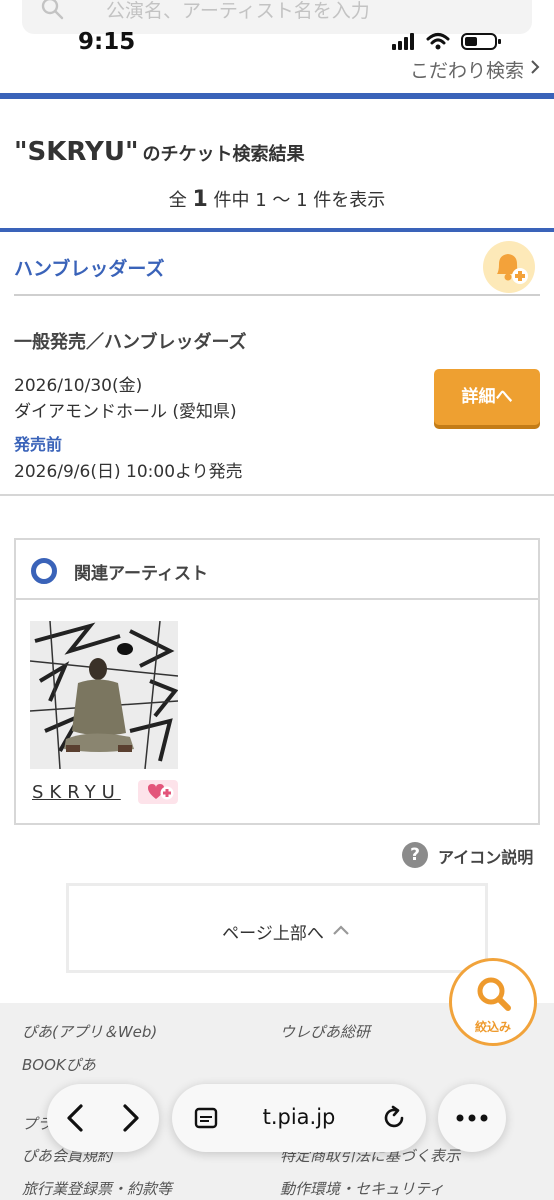 The image size is (554, 1200). I want to click on related-artists-header: 関連アーティスト, so click(277, 570).